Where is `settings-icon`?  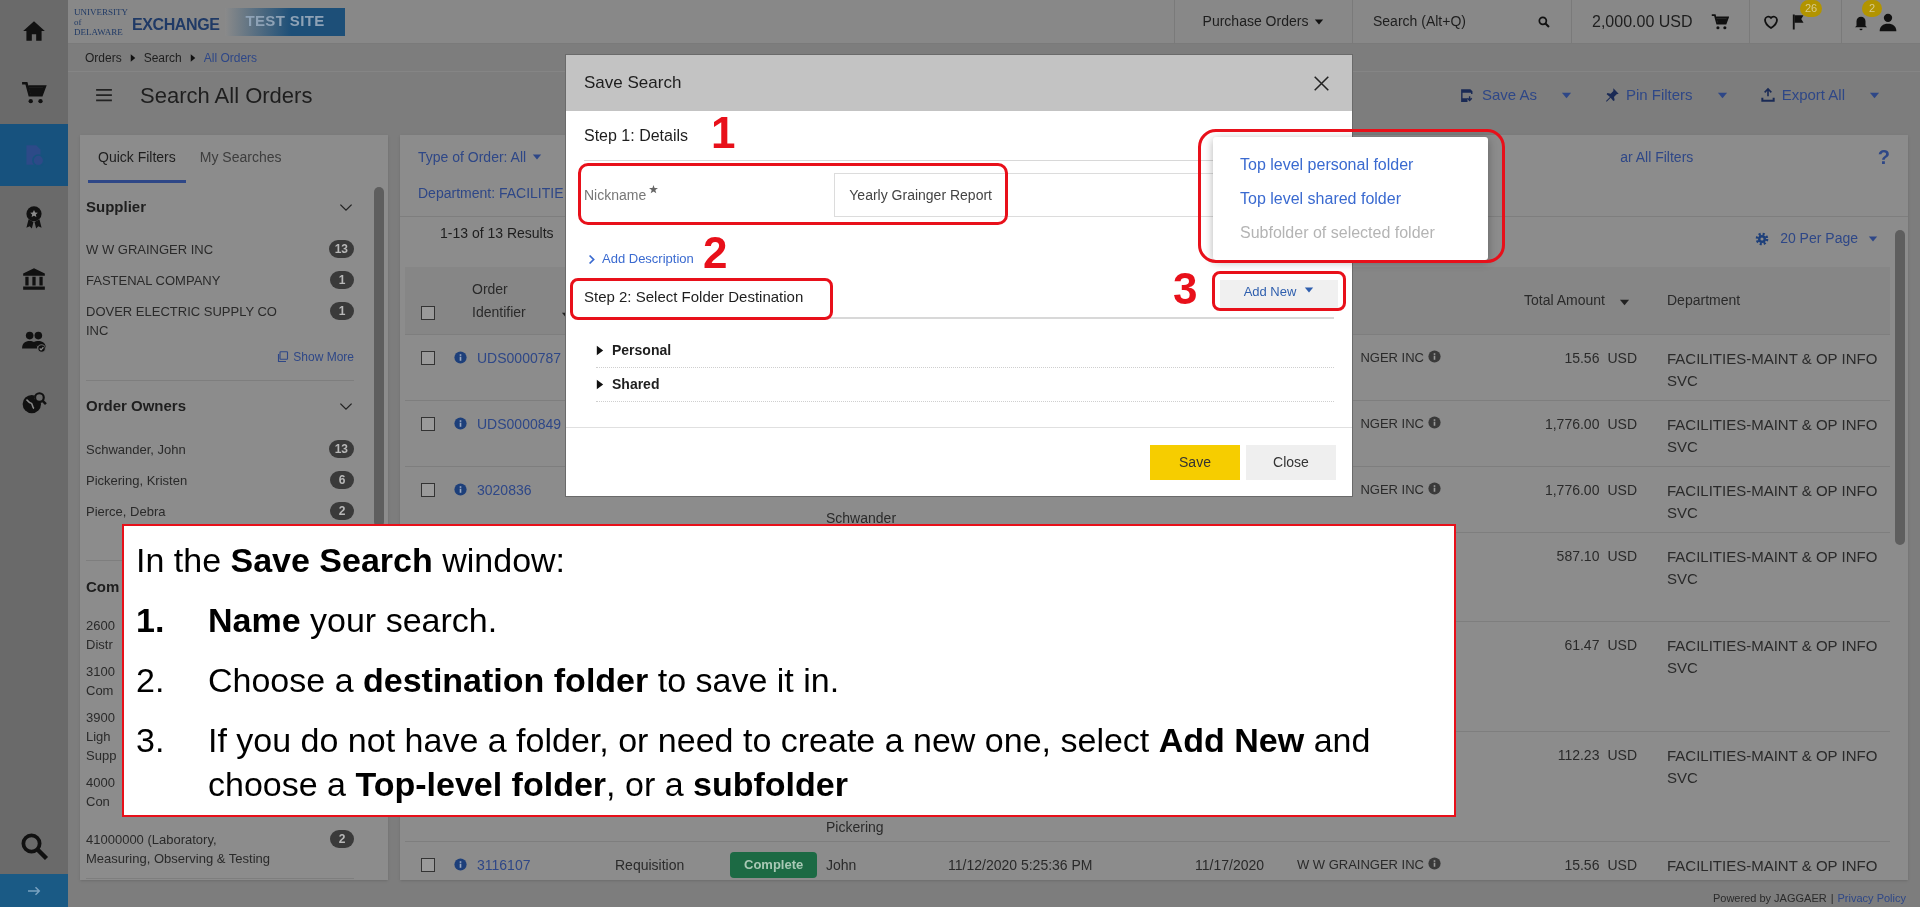
settings-icon is located at coordinates (1762, 238).